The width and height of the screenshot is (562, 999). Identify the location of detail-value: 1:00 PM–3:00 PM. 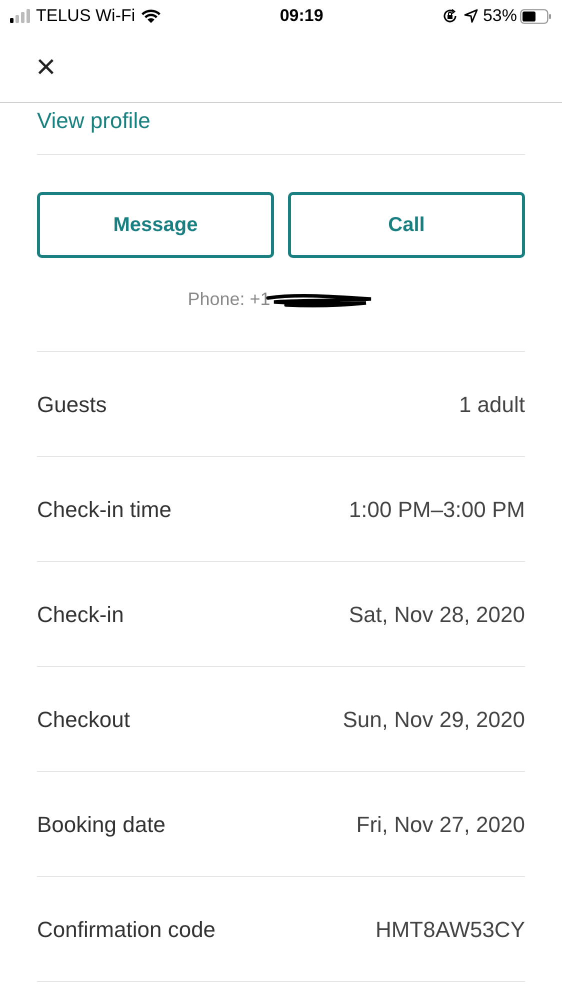
(436, 510).